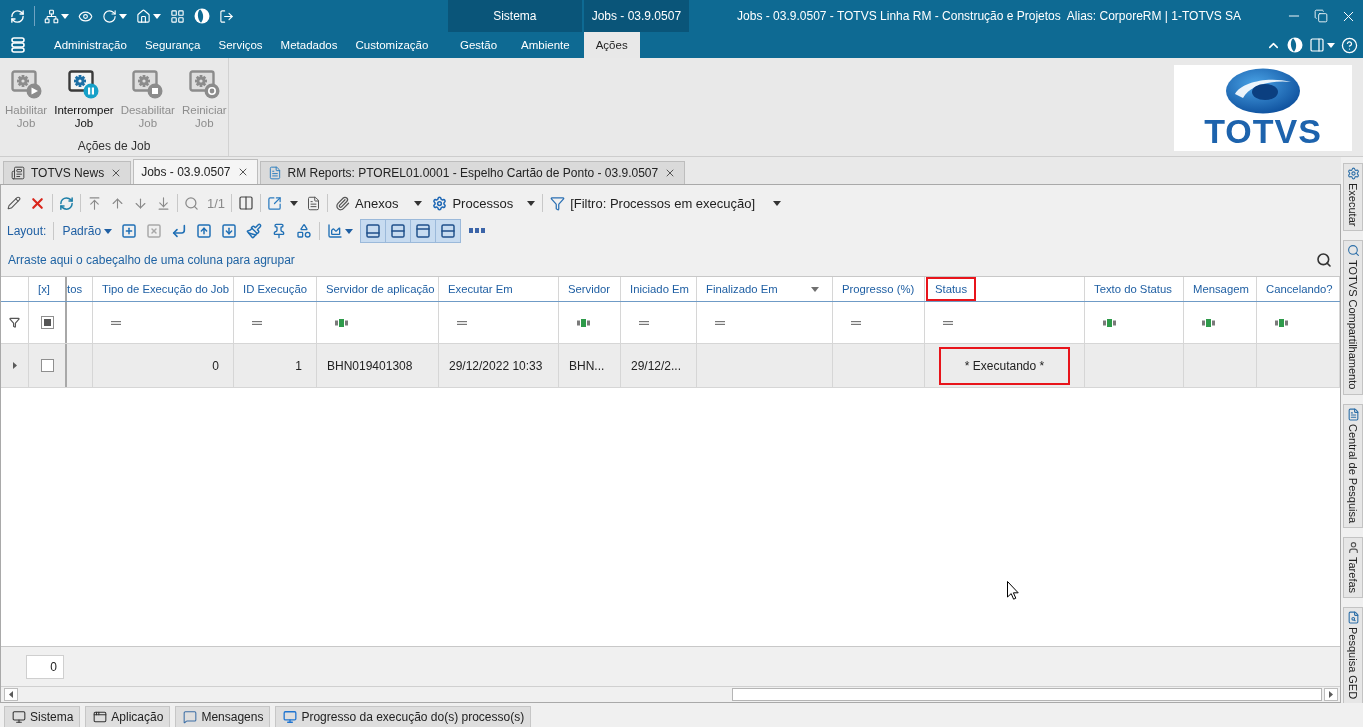  I want to click on add-icon, so click(129, 231).